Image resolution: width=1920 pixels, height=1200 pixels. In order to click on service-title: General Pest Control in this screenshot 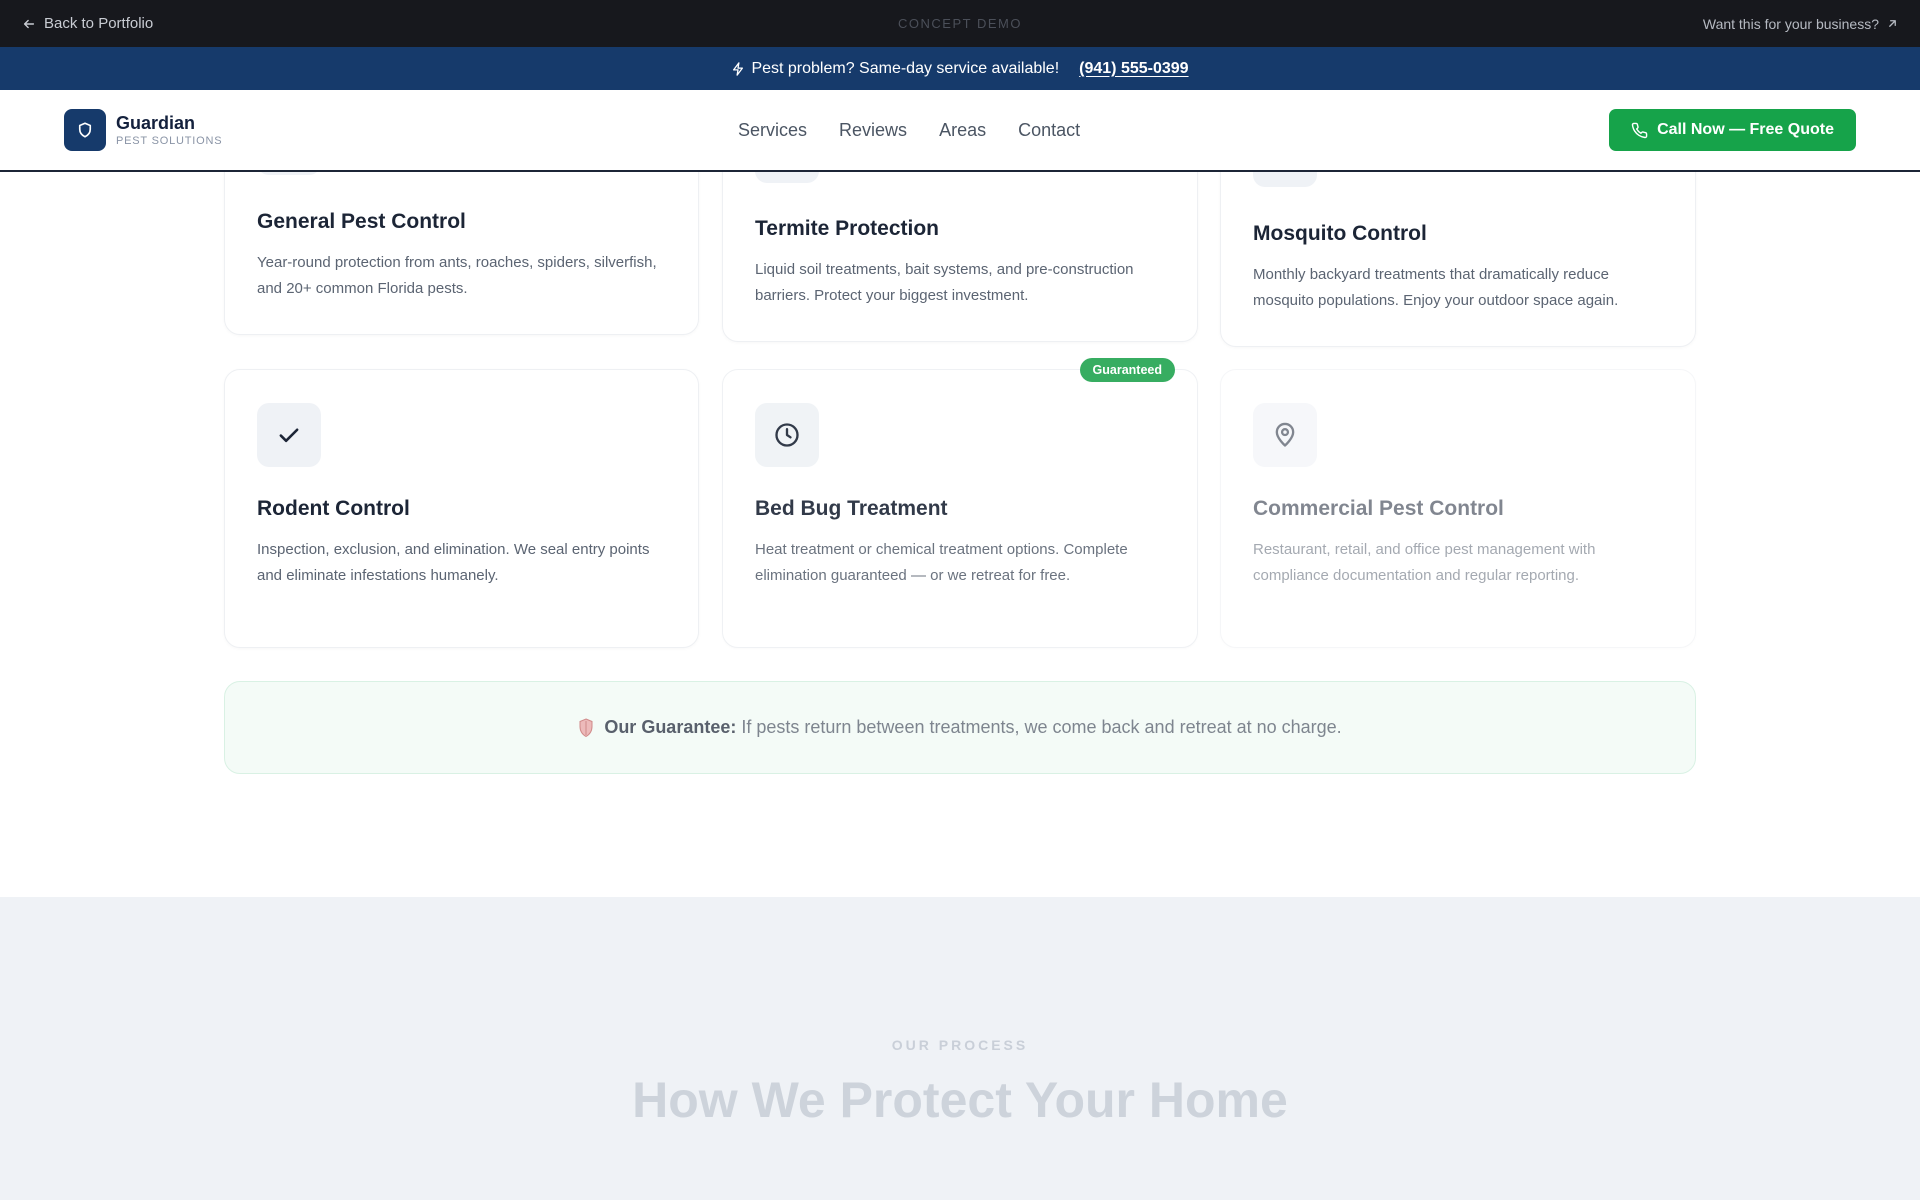, I will do `click(361, 221)`.